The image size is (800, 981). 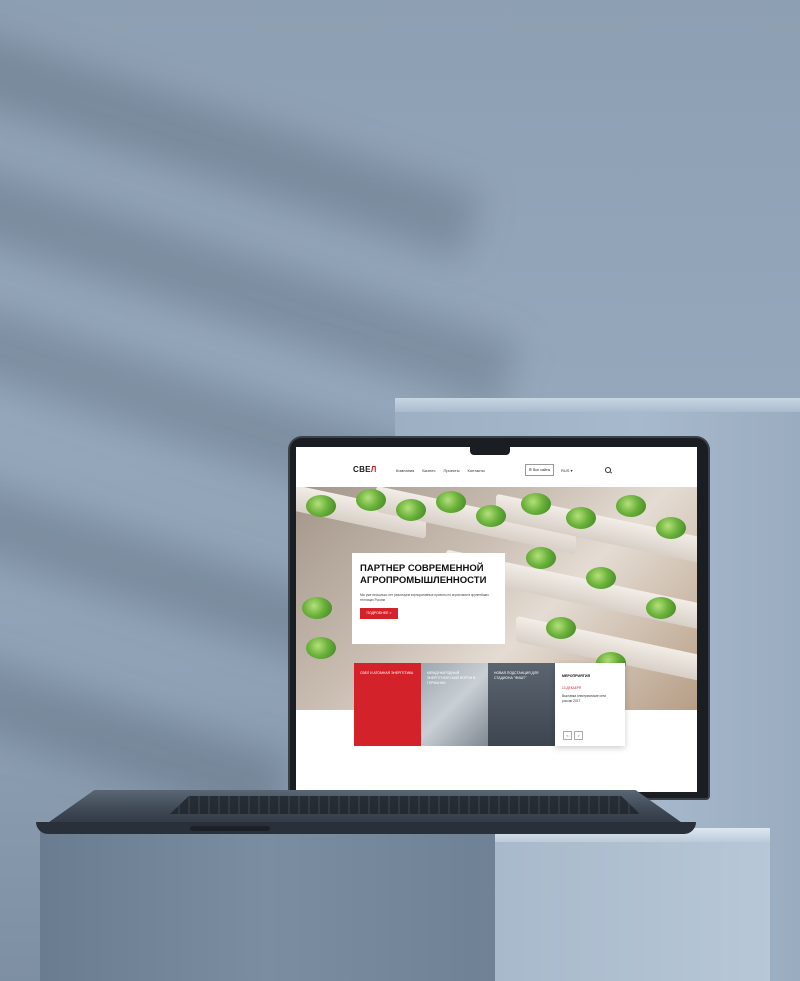 I want to click on news-tile: НОВАЯ ПОДСТАНЦИЯ ДЛЯ СТАДИОНА "ФИШТ", so click(x=521, y=704).